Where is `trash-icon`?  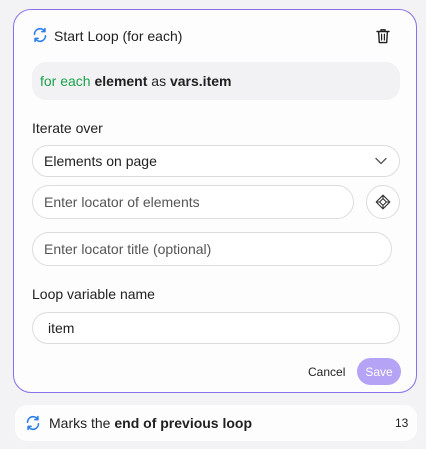 trash-icon is located at coordinates (383, 36).